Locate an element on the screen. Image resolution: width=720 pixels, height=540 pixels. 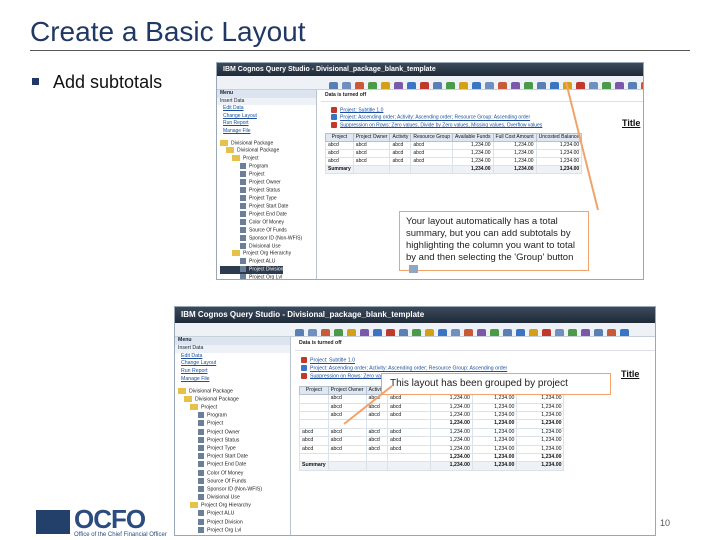
menu-item-insert-data: Insert Data is located at coordinates (266, 101).